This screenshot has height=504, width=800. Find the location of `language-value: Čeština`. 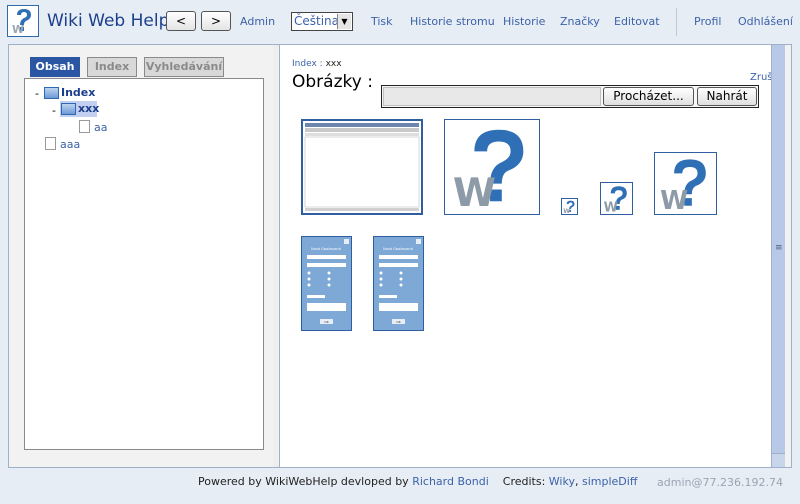

language-value: Čeština is located at coordinates (317, 21).